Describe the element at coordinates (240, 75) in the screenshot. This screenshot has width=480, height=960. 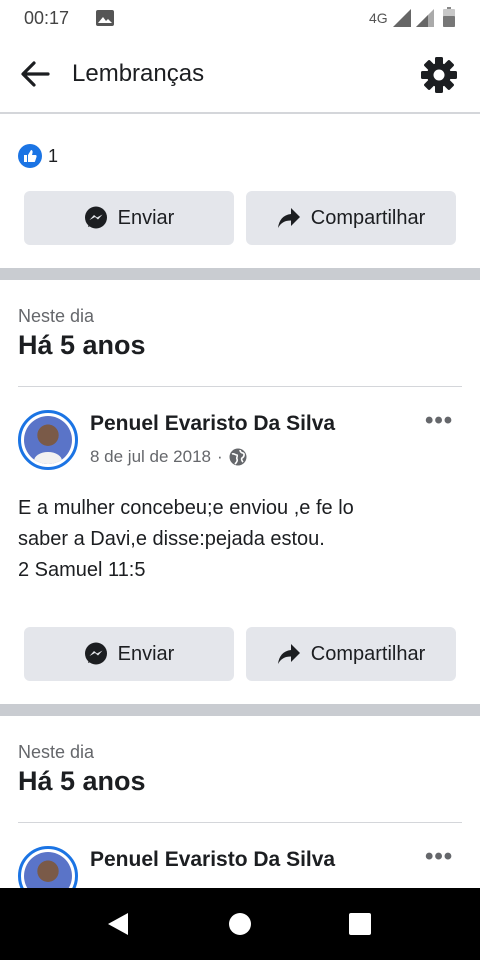
I see `app-bar: Lembranças` at that location.